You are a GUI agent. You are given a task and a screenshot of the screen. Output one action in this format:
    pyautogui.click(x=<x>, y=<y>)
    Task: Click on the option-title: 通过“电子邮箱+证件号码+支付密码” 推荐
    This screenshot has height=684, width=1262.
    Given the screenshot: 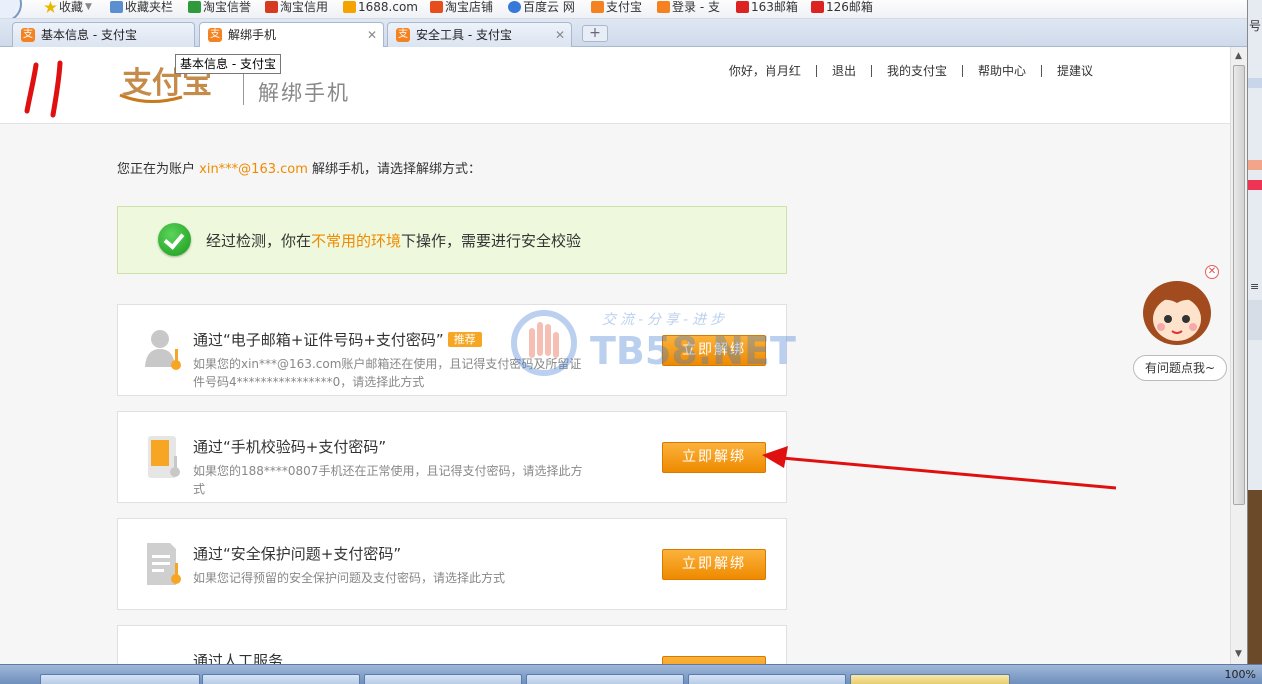 What is the action you would take?
    pyautogui.click(x=337, y=339)
    